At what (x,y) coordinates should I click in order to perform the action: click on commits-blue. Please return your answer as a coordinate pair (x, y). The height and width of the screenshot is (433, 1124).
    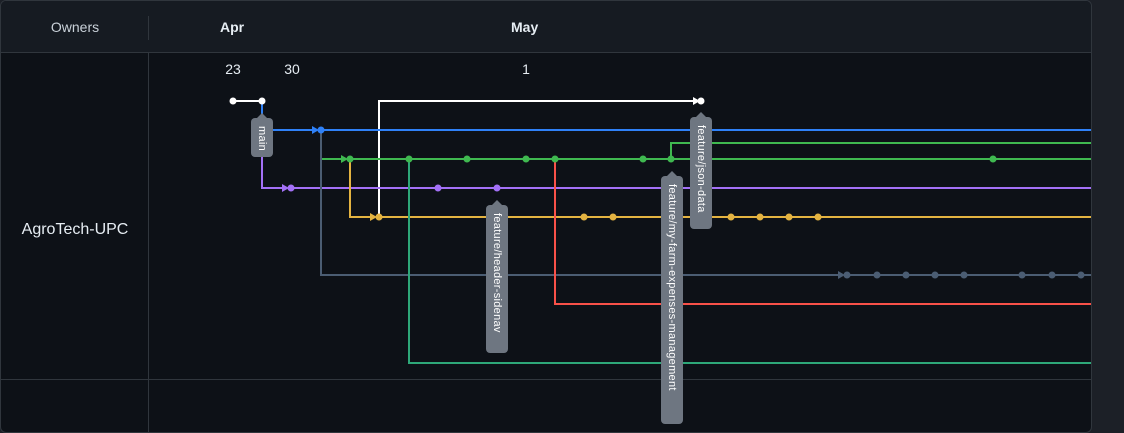
    Looking at the image, I should click on (321, 130).